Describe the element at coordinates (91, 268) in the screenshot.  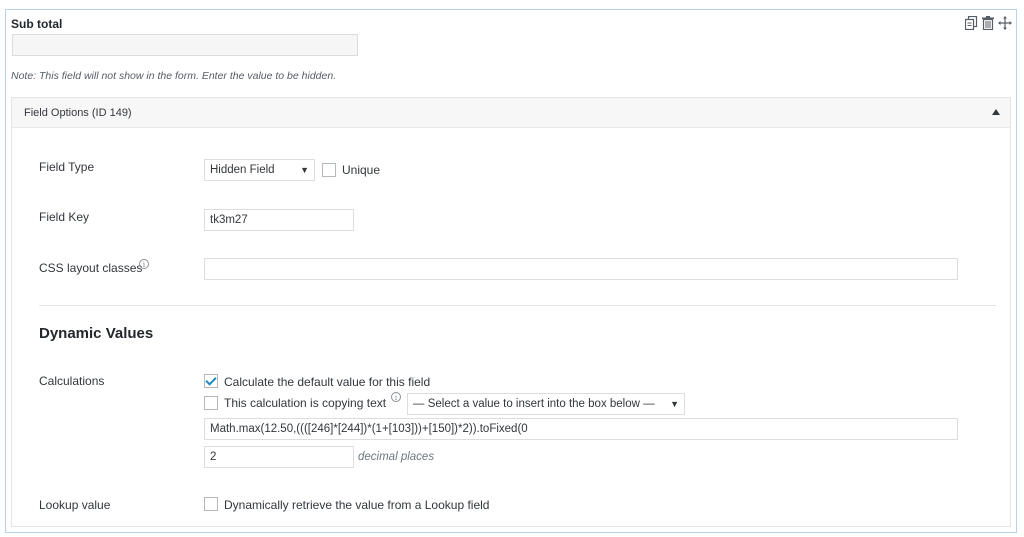
I see `css-layout-label: CSS layout classes` at that location.